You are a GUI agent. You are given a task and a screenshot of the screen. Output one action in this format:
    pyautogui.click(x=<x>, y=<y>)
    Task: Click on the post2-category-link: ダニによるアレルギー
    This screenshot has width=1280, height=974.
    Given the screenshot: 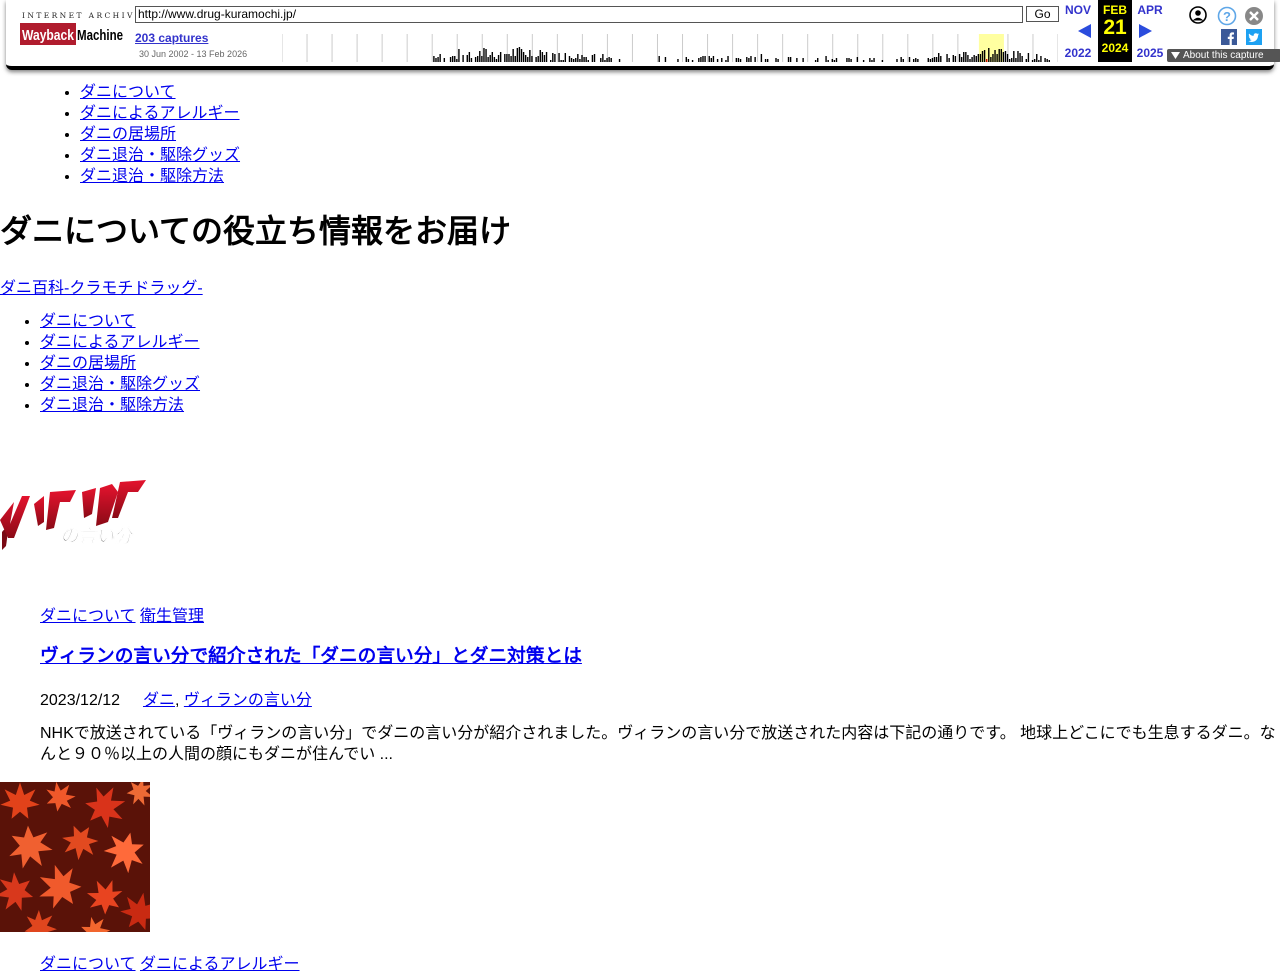 What is the action you would take?
    pyautogui.click(x=220, y=964)
    